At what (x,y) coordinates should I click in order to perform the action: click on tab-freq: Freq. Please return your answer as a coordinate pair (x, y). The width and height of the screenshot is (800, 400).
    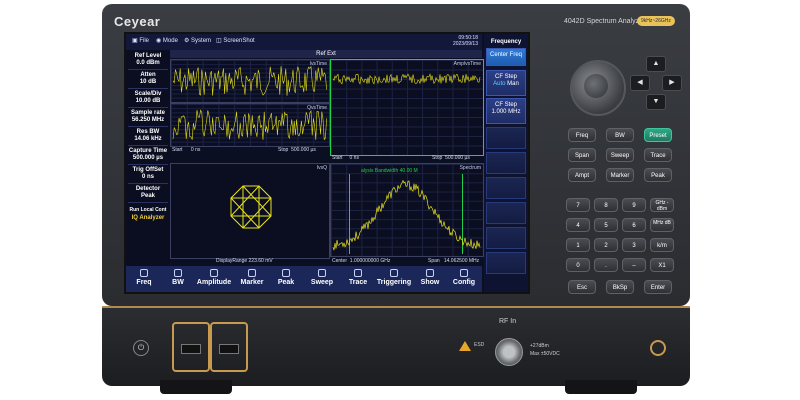
    Looking at the image, I should click on (143, 282).